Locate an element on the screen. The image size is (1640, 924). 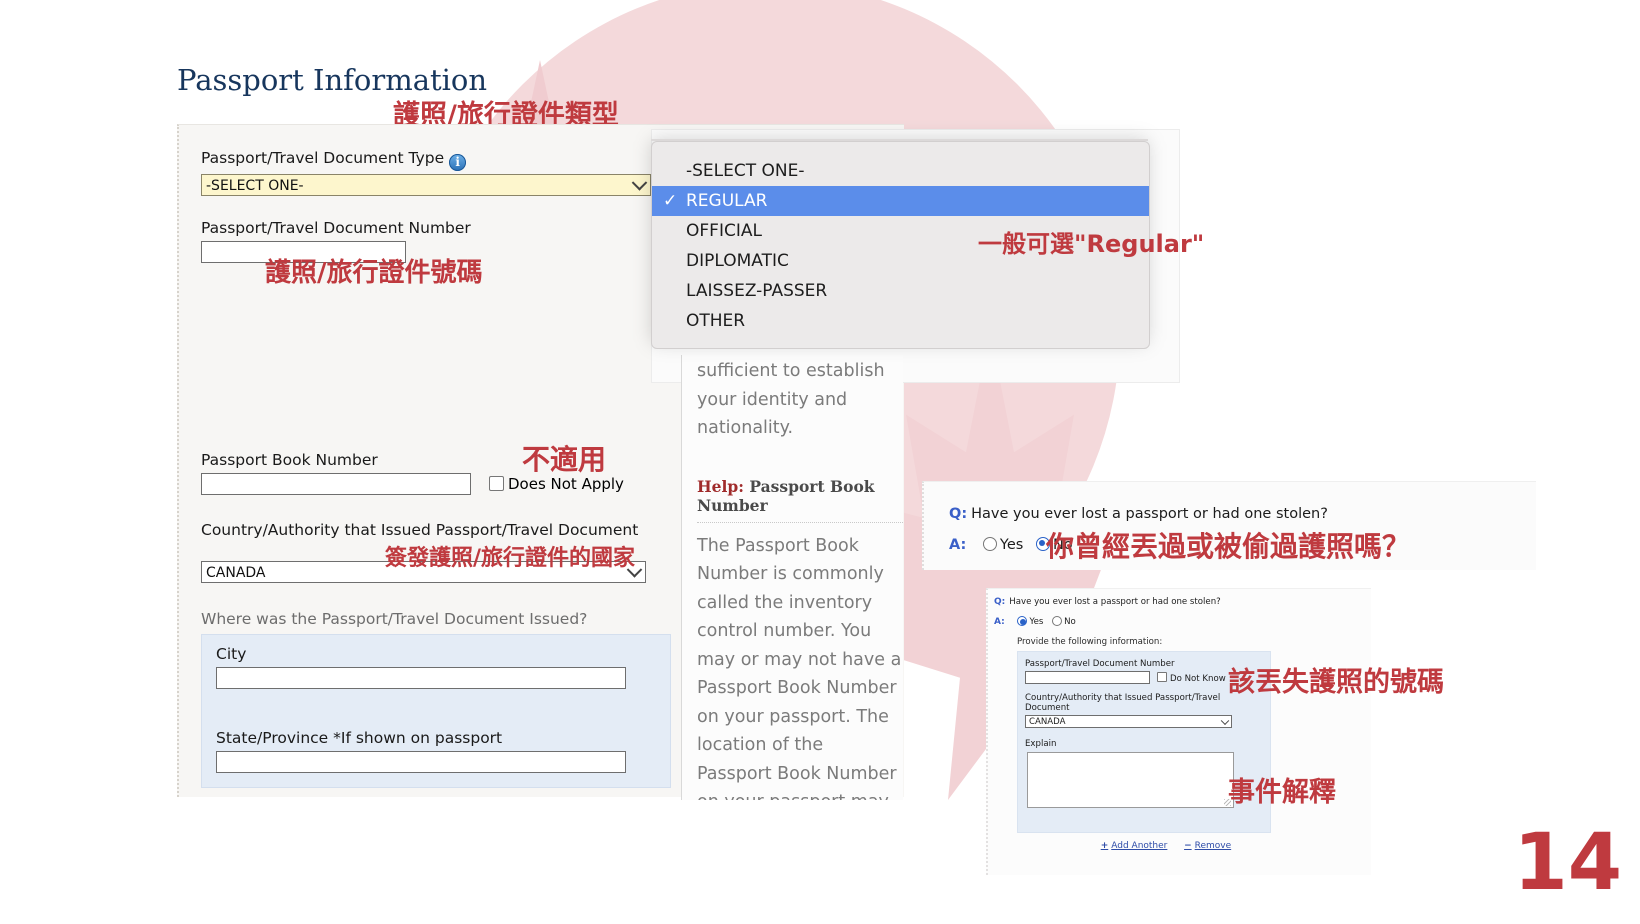
dropdown-option: LAISSEZ-PASSER is located at coordinates (900, 291).